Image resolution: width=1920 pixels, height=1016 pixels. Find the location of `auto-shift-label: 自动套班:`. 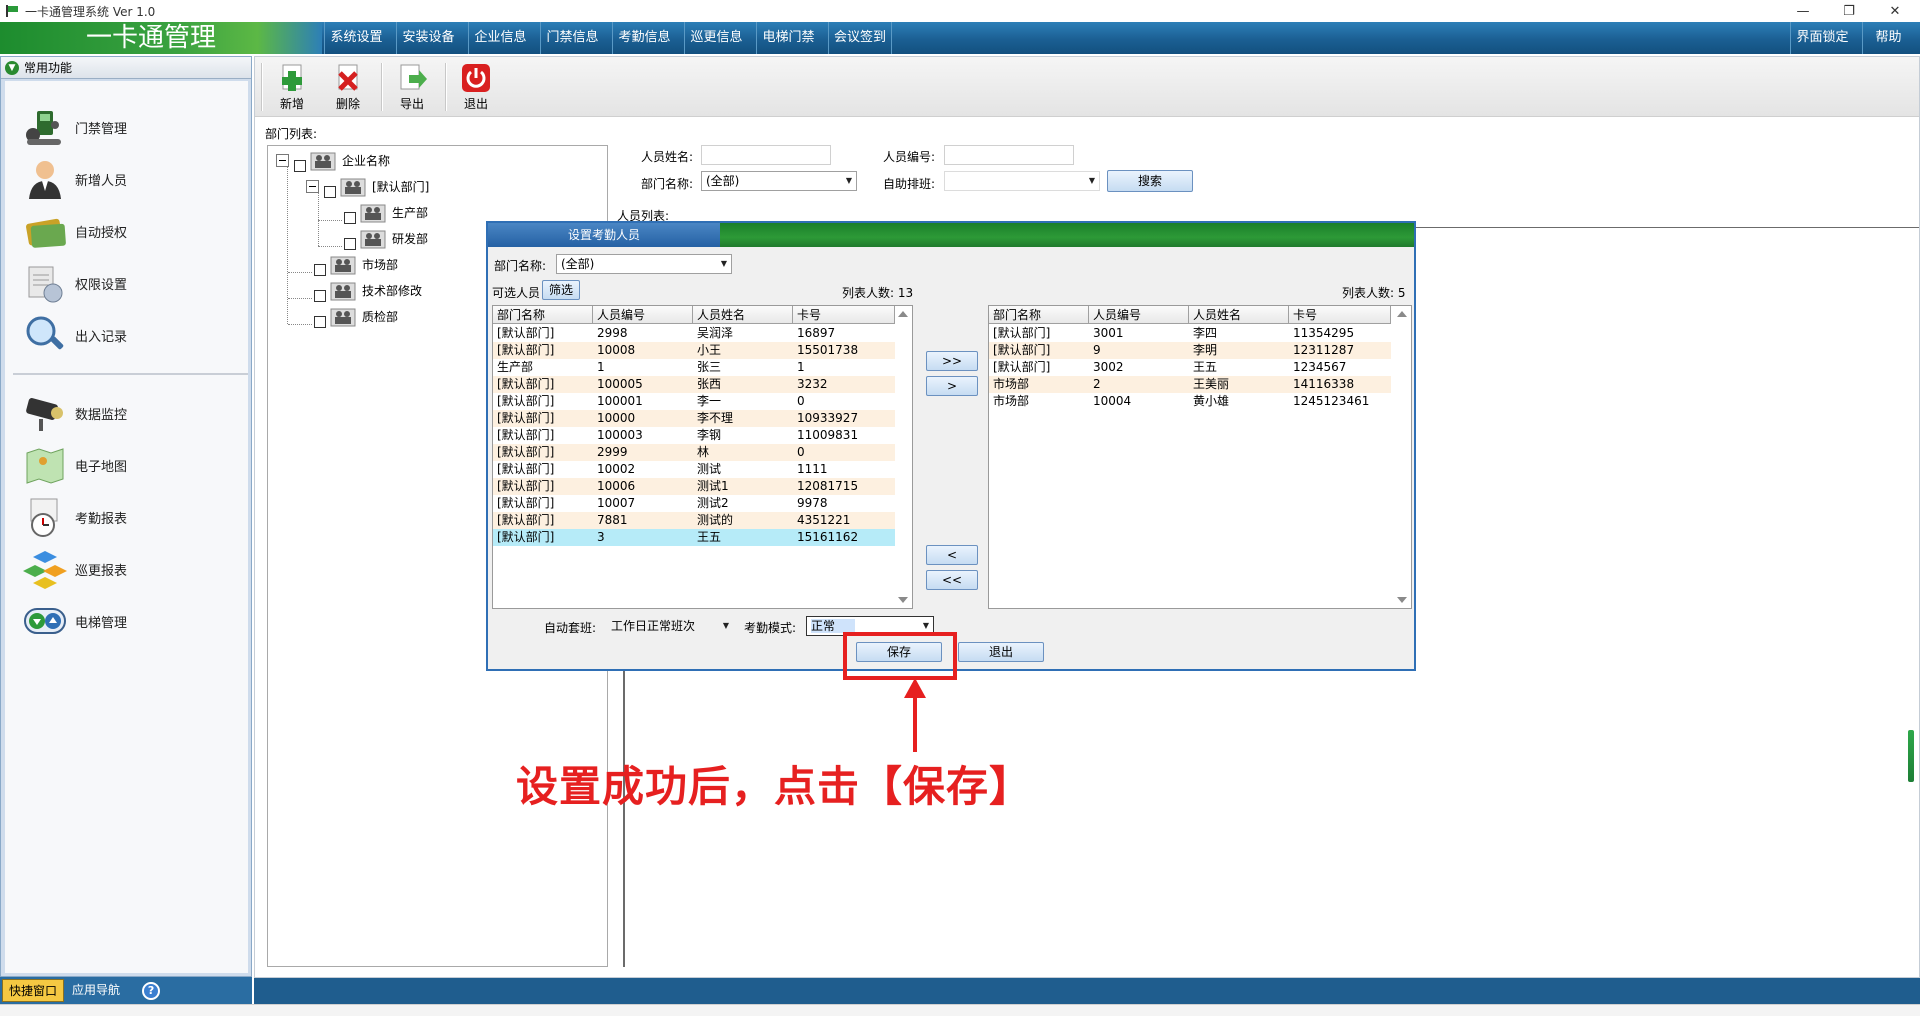

auto-shift-label: 自动套班: is located at coordinates (570, 628).